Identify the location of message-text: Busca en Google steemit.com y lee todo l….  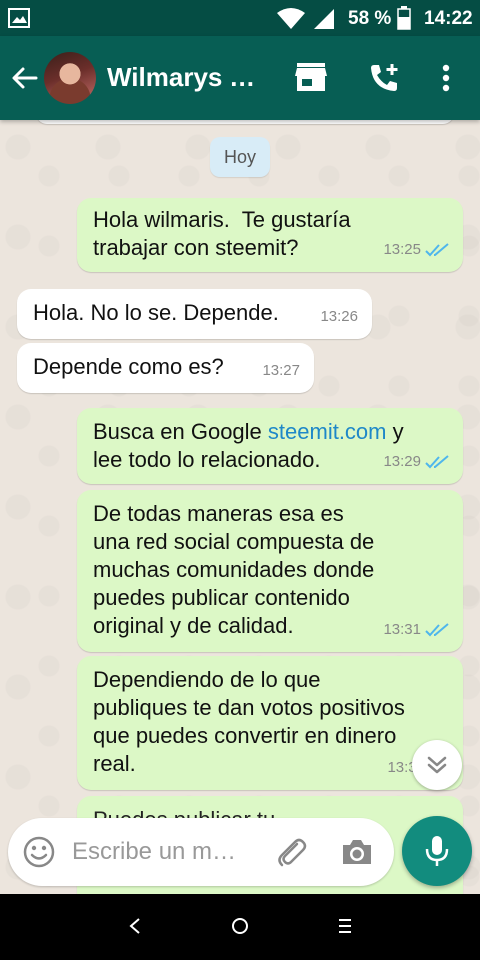
(248, 446).